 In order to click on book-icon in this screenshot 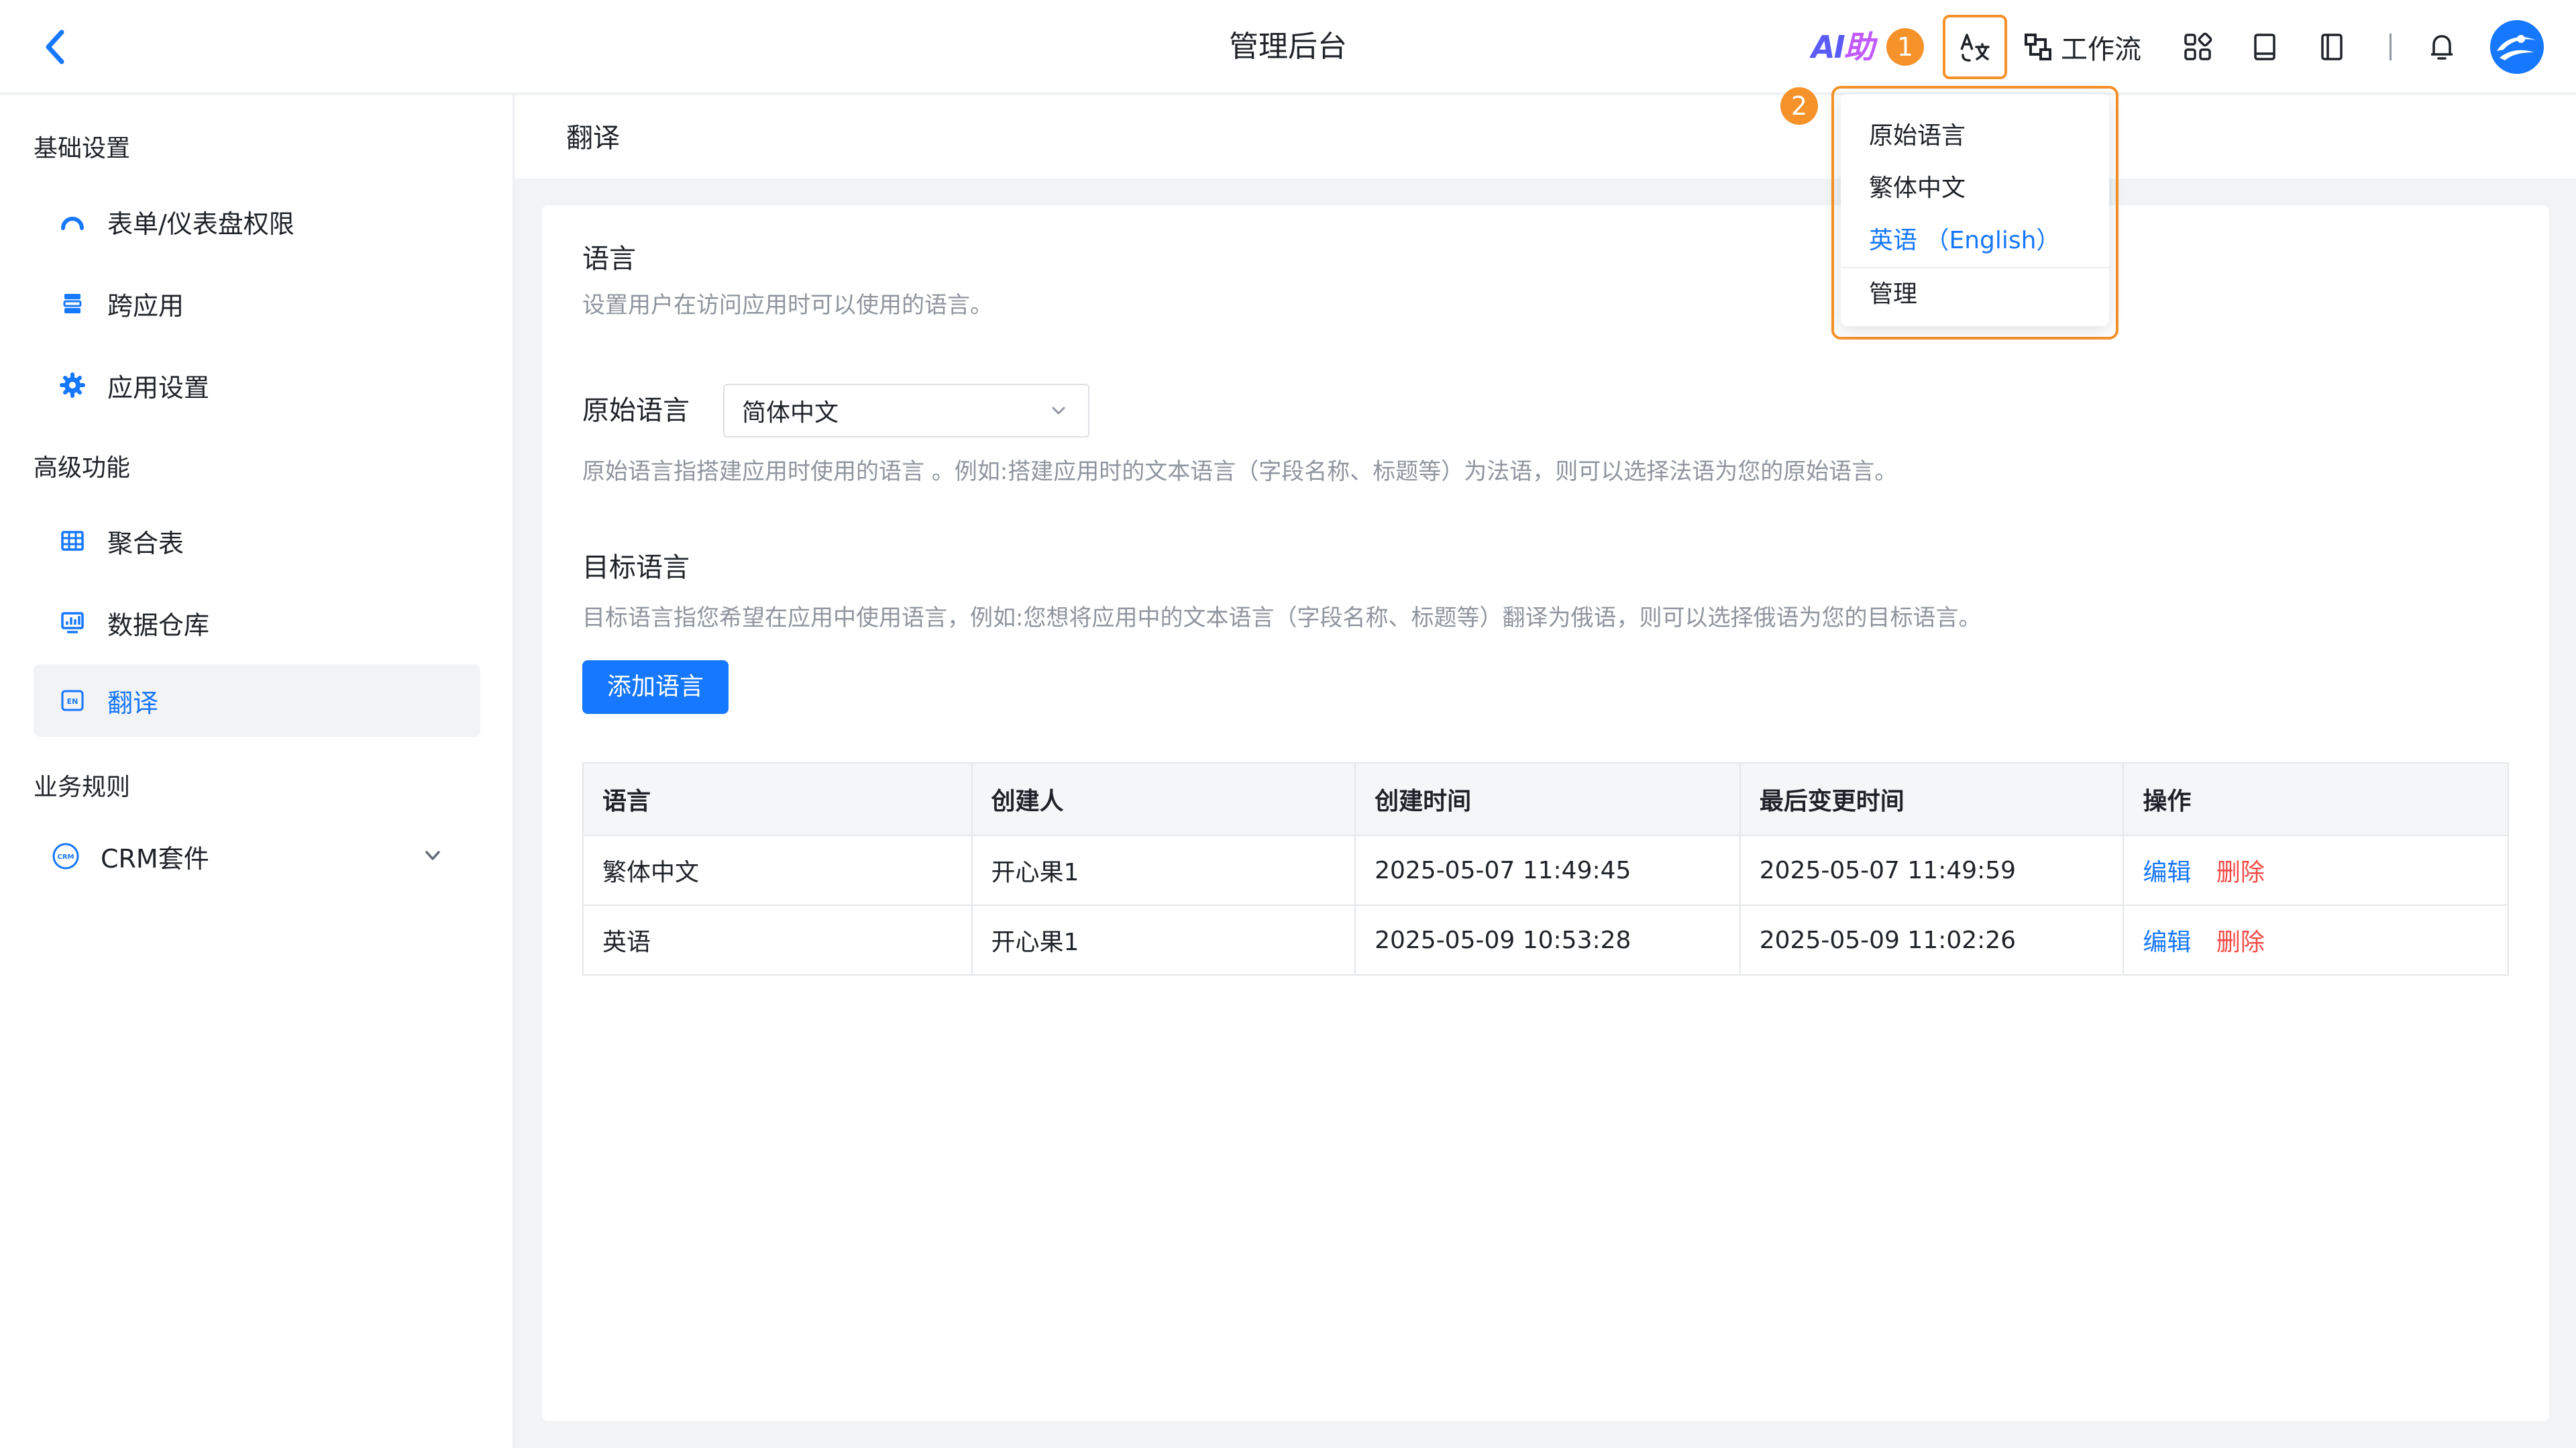, I will do `click(2264, 47)`.